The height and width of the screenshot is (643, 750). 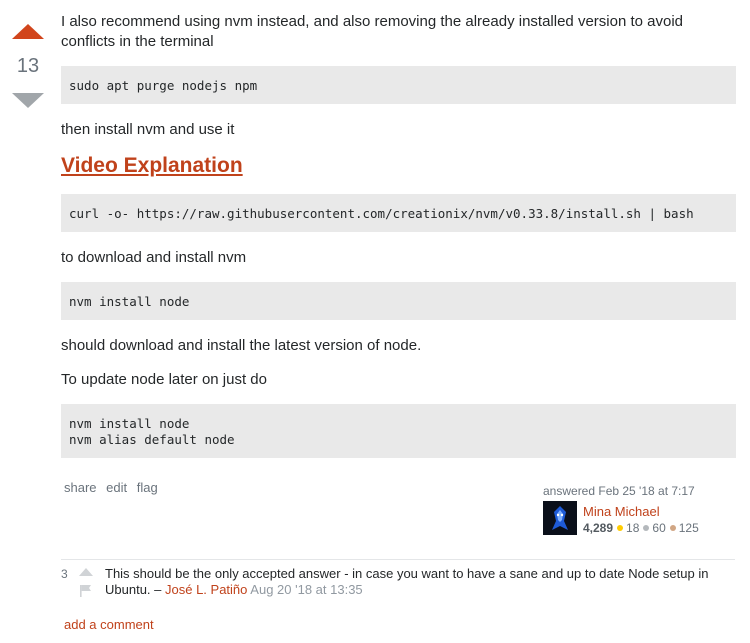 What do you see at coordinates (619, 491) in the screenshot?
I see `answered-time: answered Feb 25 '18 at 7:17` at bounding box center [619, 491].